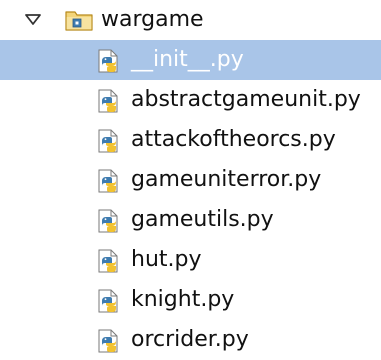 The image size is (381, 360). Describe the element at coordinates (183, 299) in the screenshot. I see `file-label: knight.py` at that location.